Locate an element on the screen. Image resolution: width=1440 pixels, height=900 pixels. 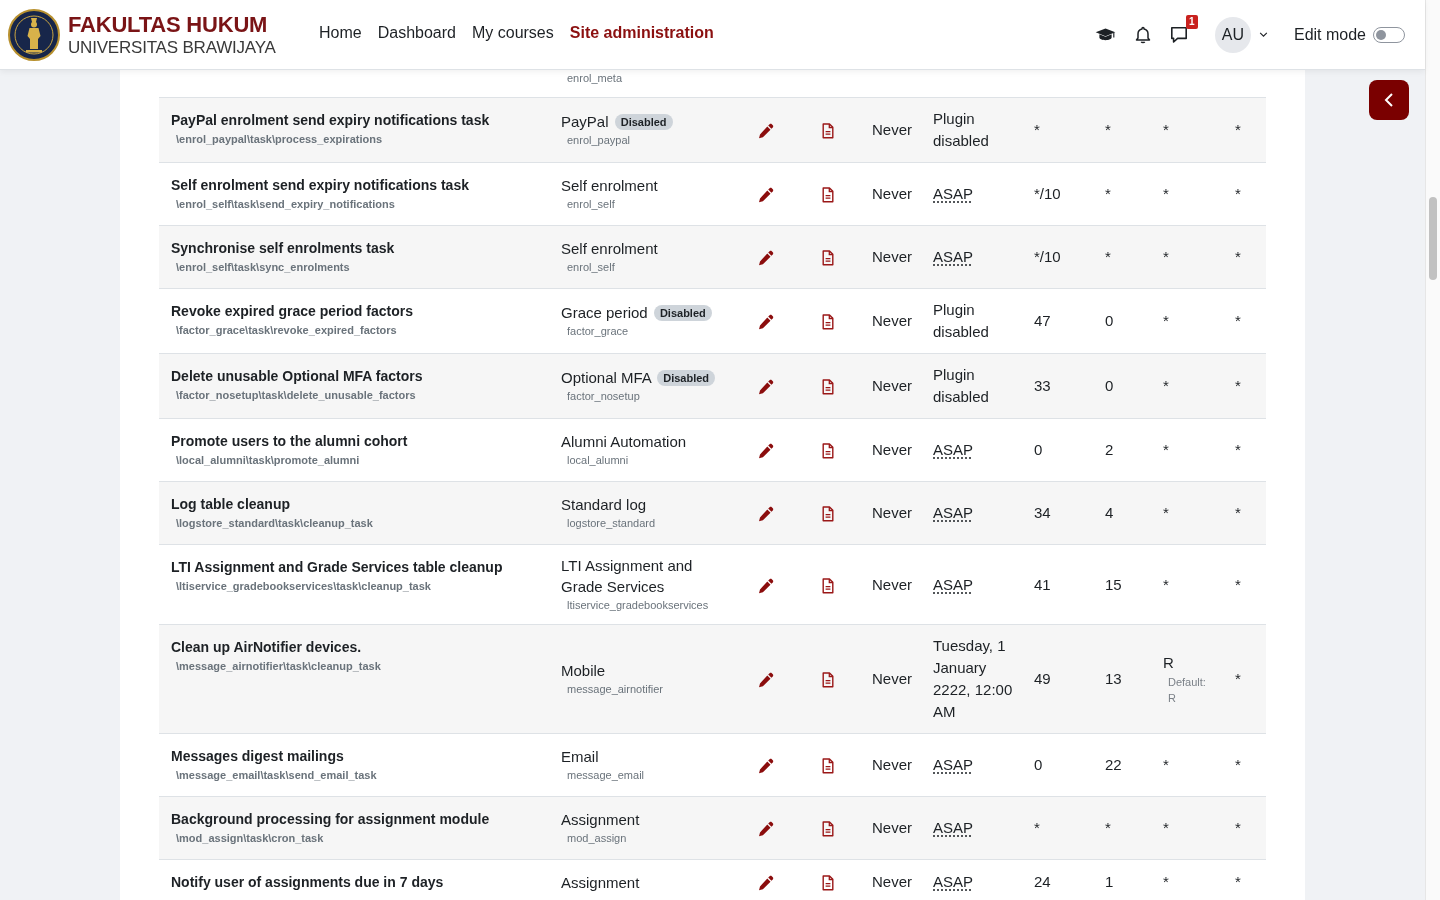
component-name: Grace period is located at coordinates (604, 312).